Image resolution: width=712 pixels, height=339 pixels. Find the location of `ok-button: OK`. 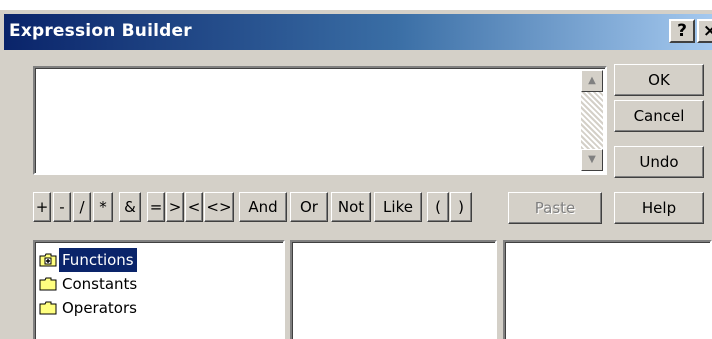

ok-button: OK is located at coordinates (659, 80).